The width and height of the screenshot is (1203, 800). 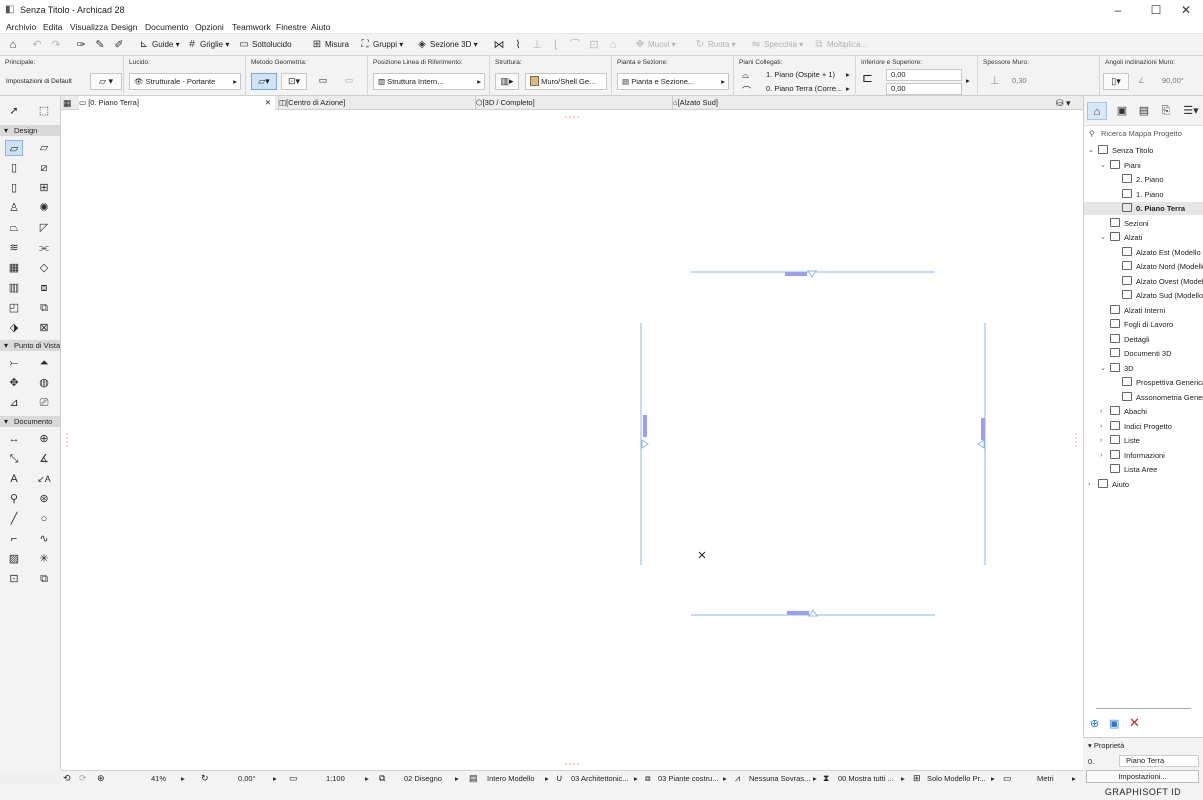 I want to click on tab-centro-azione: ◫[Centro di Azione], so click(x=376, y=103).